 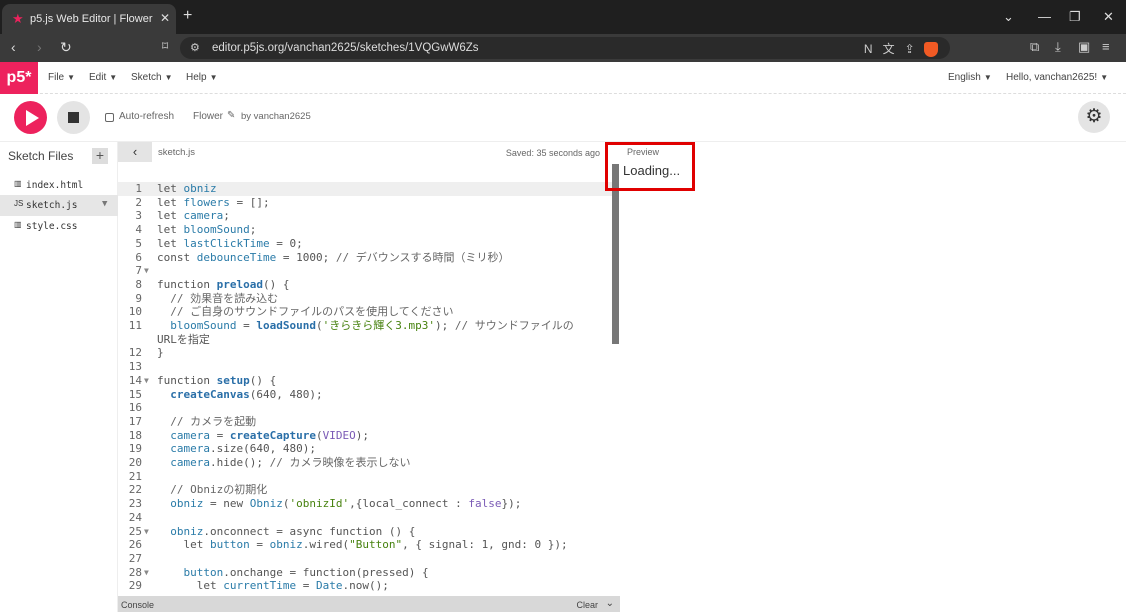 What do you see at coordinates (365, 449) in the screenshot?
I see `code-line: 19 camera.size(640, 480);` at bounding box center [365, 449].